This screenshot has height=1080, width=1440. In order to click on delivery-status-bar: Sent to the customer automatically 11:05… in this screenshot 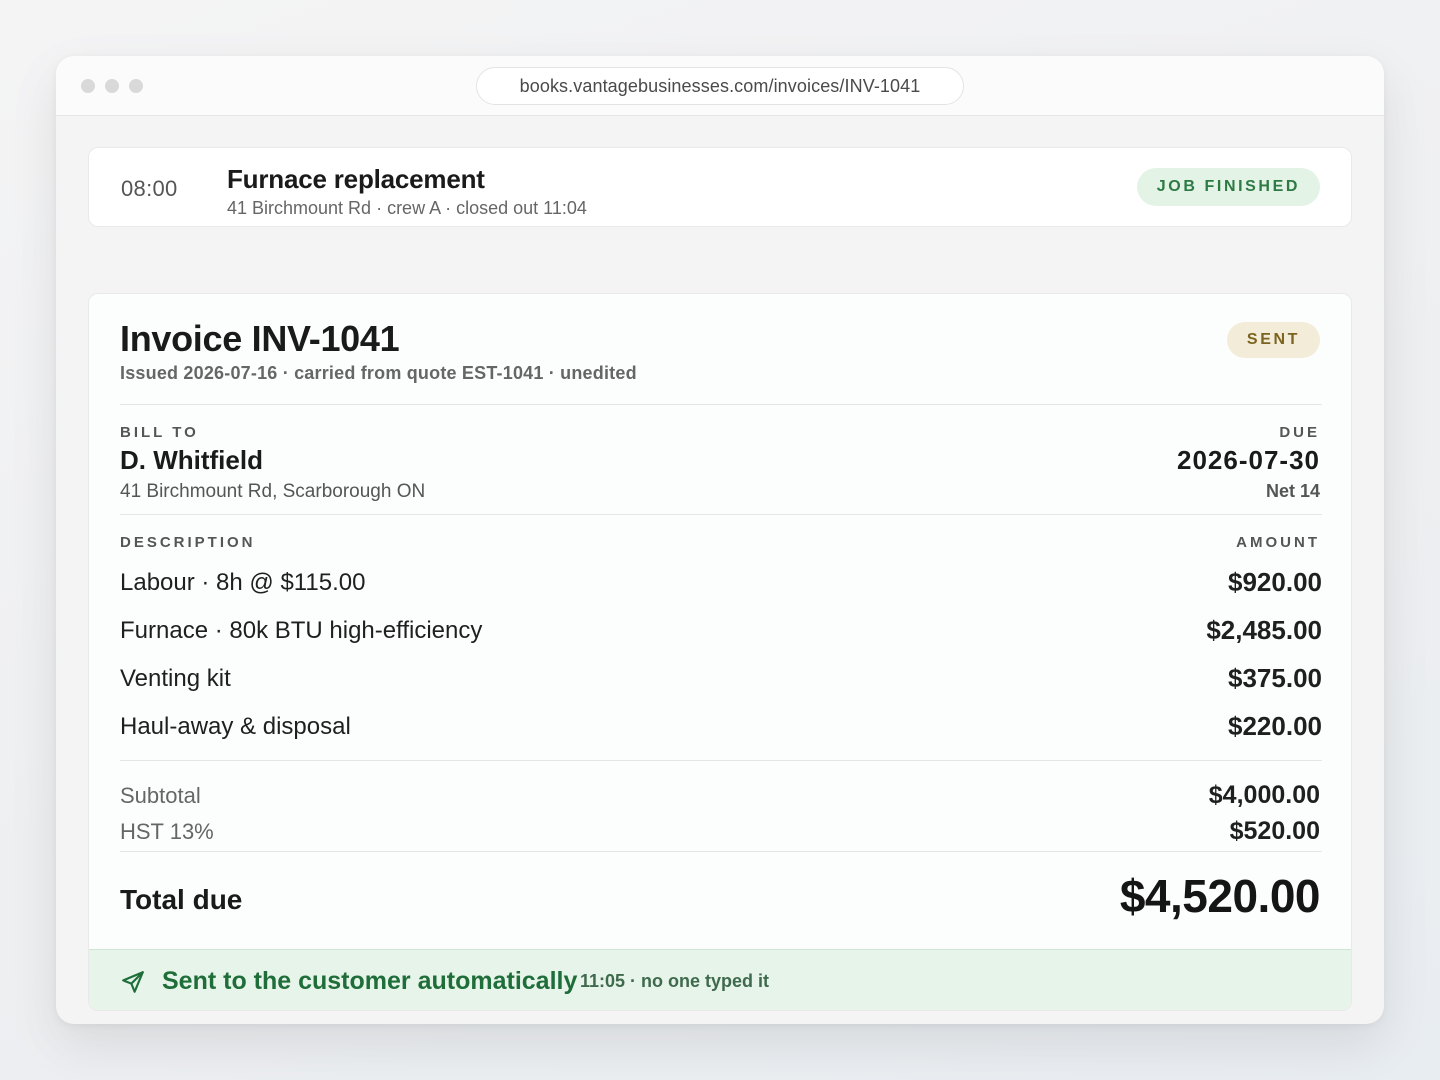, I will do `click(720, 979)`.